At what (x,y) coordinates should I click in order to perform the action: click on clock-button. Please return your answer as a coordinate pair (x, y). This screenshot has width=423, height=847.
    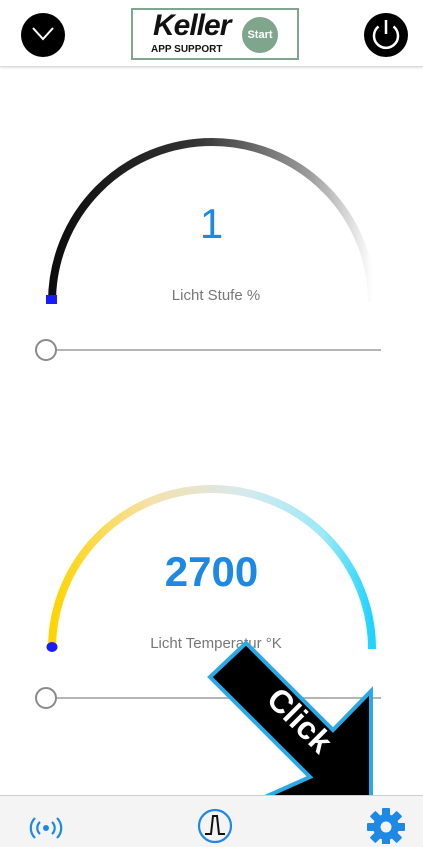
    Looking at the image, I should click on (43, 35).